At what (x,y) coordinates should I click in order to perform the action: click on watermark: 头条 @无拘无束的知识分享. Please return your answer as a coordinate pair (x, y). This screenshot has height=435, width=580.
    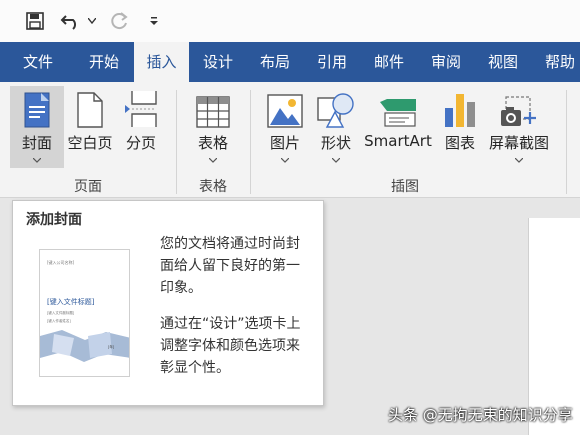
    Looking at the image, I should click on (480, 415).